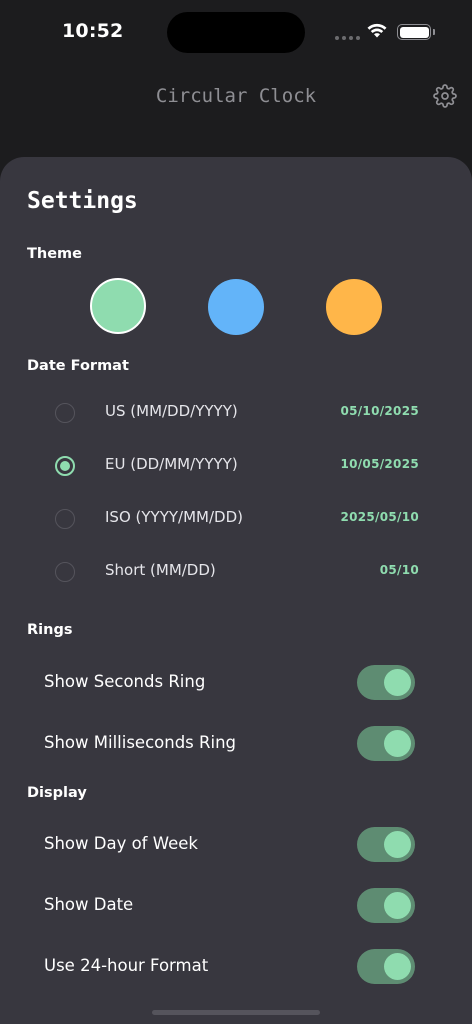 This screenshot has width=472, height=1024. I want to click on date-preview: 05/10/2025, so click(379, 411).